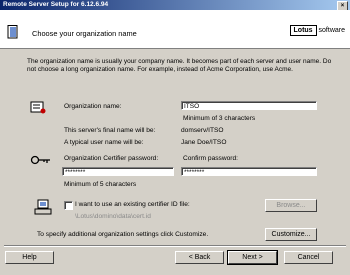 This screenshot has height=275, width=350. Describe the element at coordinates (100, 184) in the screenshot. I see `certifier-password-hint: Minimum of 5 characters` at that location.